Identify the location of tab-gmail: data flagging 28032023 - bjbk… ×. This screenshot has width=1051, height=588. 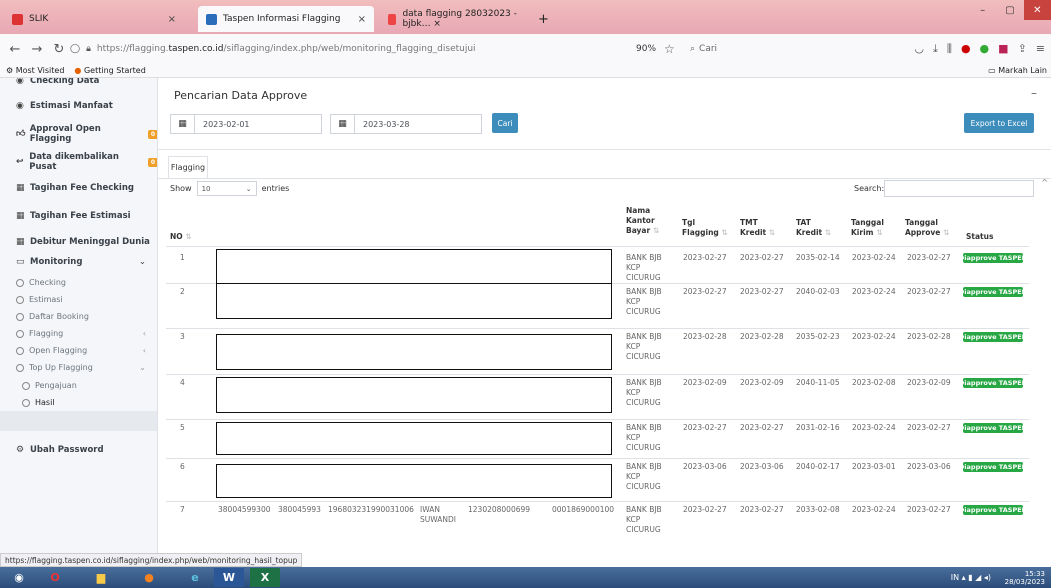
(455, 19).